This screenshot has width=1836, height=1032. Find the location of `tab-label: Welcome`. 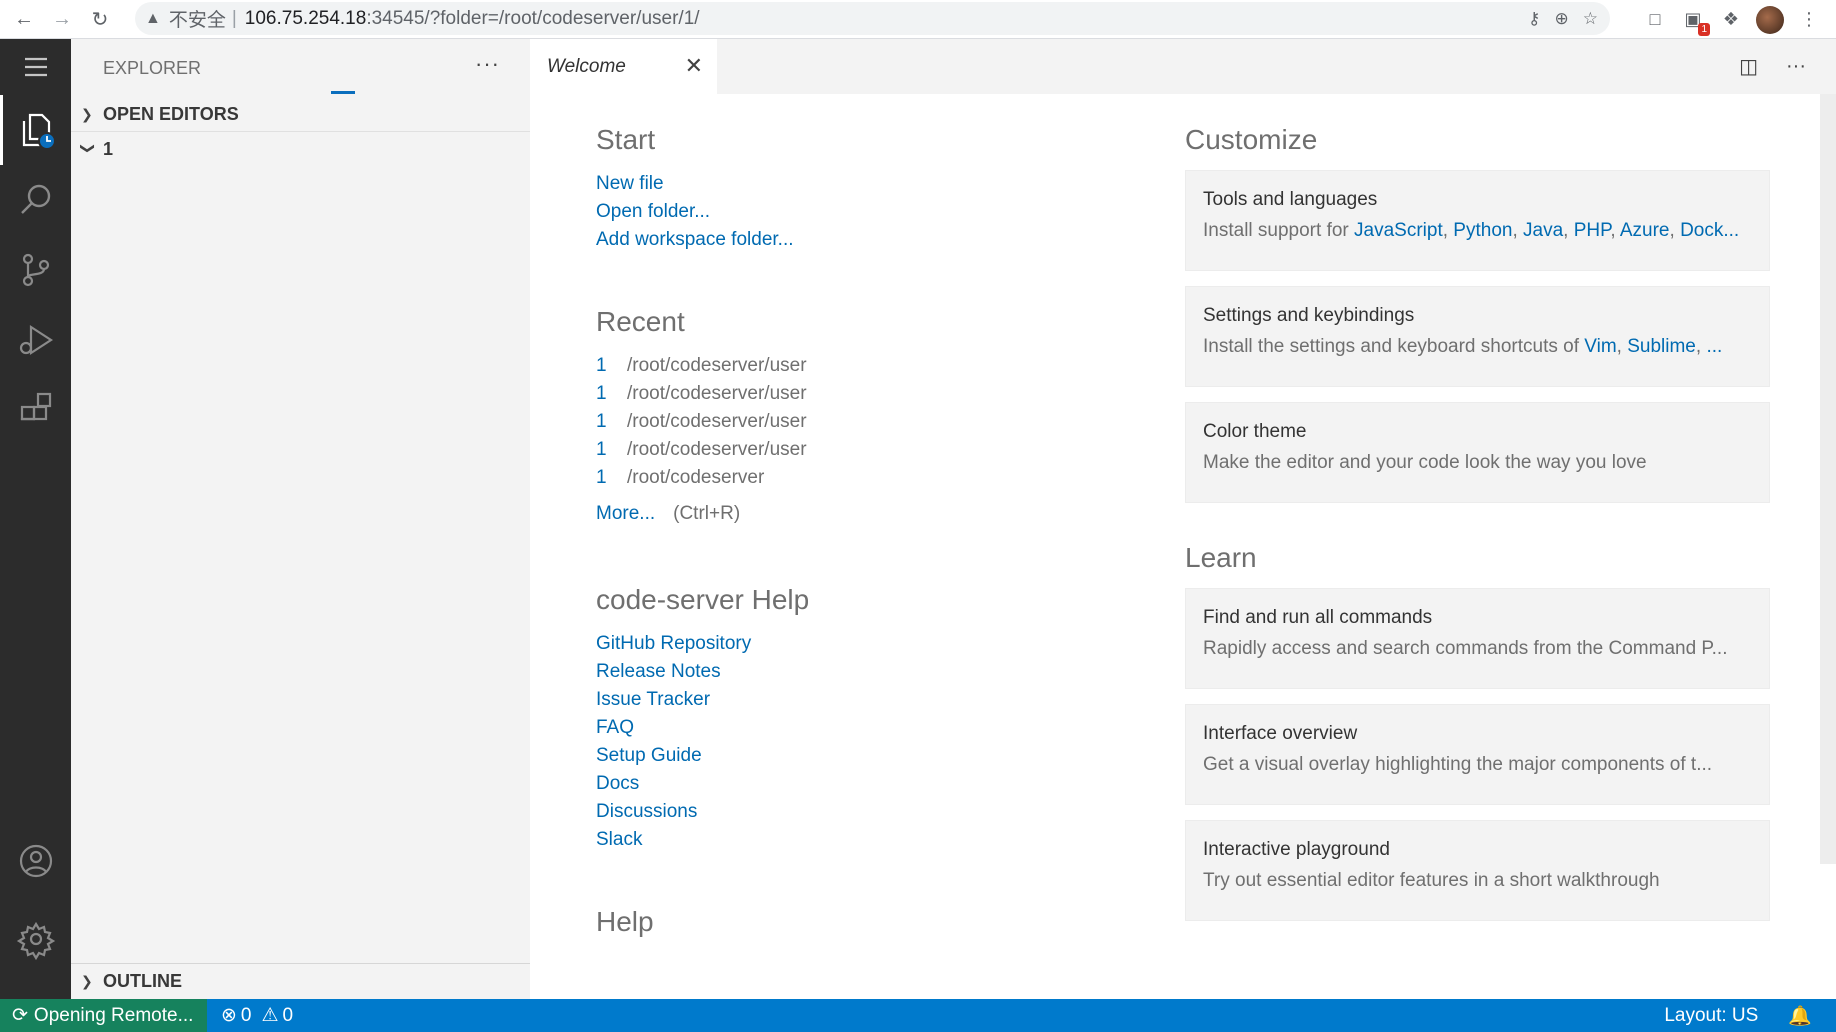

tab-label: Welcome is located at coordinates (586, 66).